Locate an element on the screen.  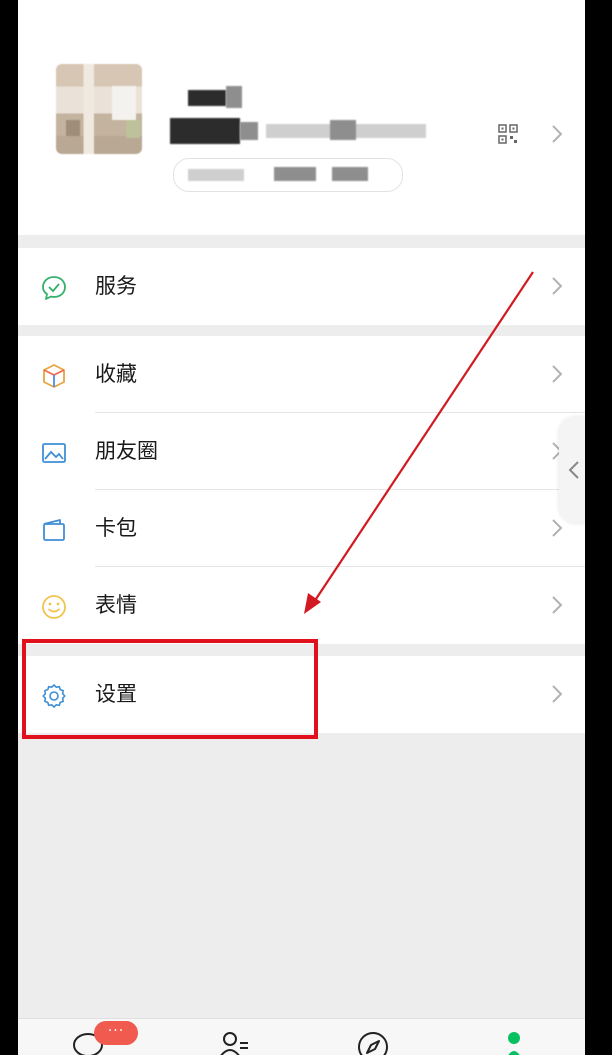
chevron-left-icon is located at coordinates (573, 470).